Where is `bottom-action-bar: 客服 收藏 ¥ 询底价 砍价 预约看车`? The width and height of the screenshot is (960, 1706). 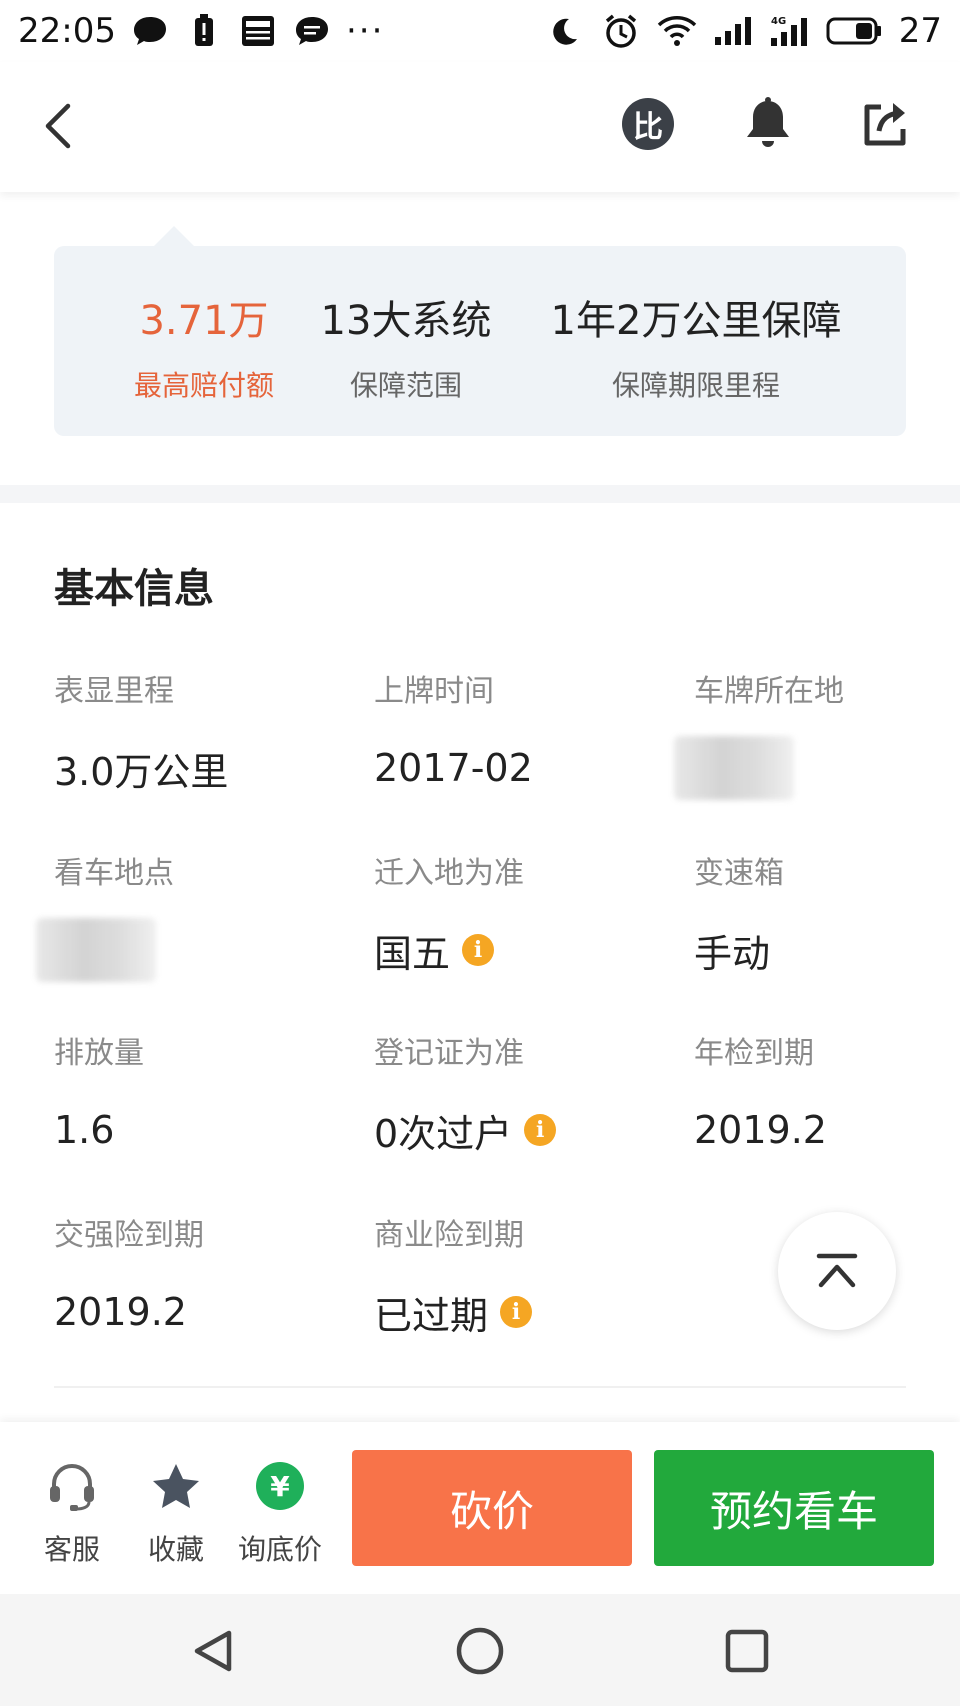 bottom-action-bar: 客服 收藏 ¥ 询底价 砍价 预约看车 is located at coordinates (480, 1508).